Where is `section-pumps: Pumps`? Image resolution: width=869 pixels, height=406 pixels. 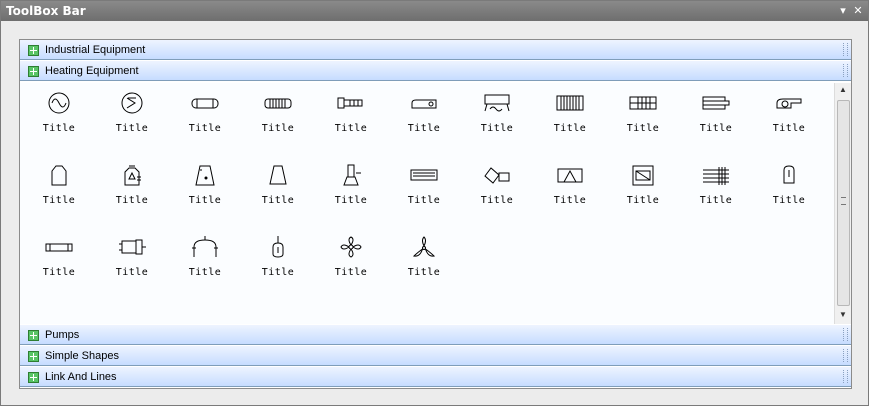 section-pumps: Pumps is located at coordinates (435, 335).